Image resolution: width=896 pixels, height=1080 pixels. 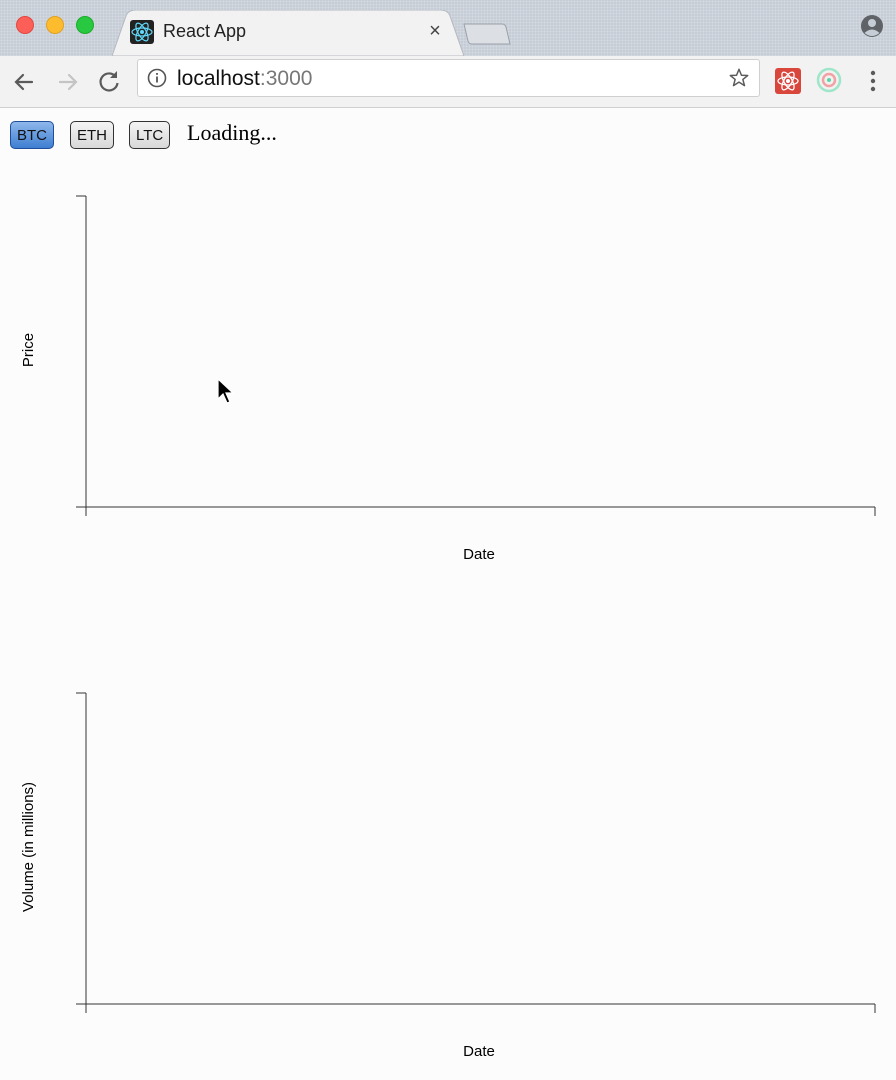 What do you see at coordinates (142, 32) in the screenshot?
I see `react-favicon-icon` at bounding box center [142, 32].